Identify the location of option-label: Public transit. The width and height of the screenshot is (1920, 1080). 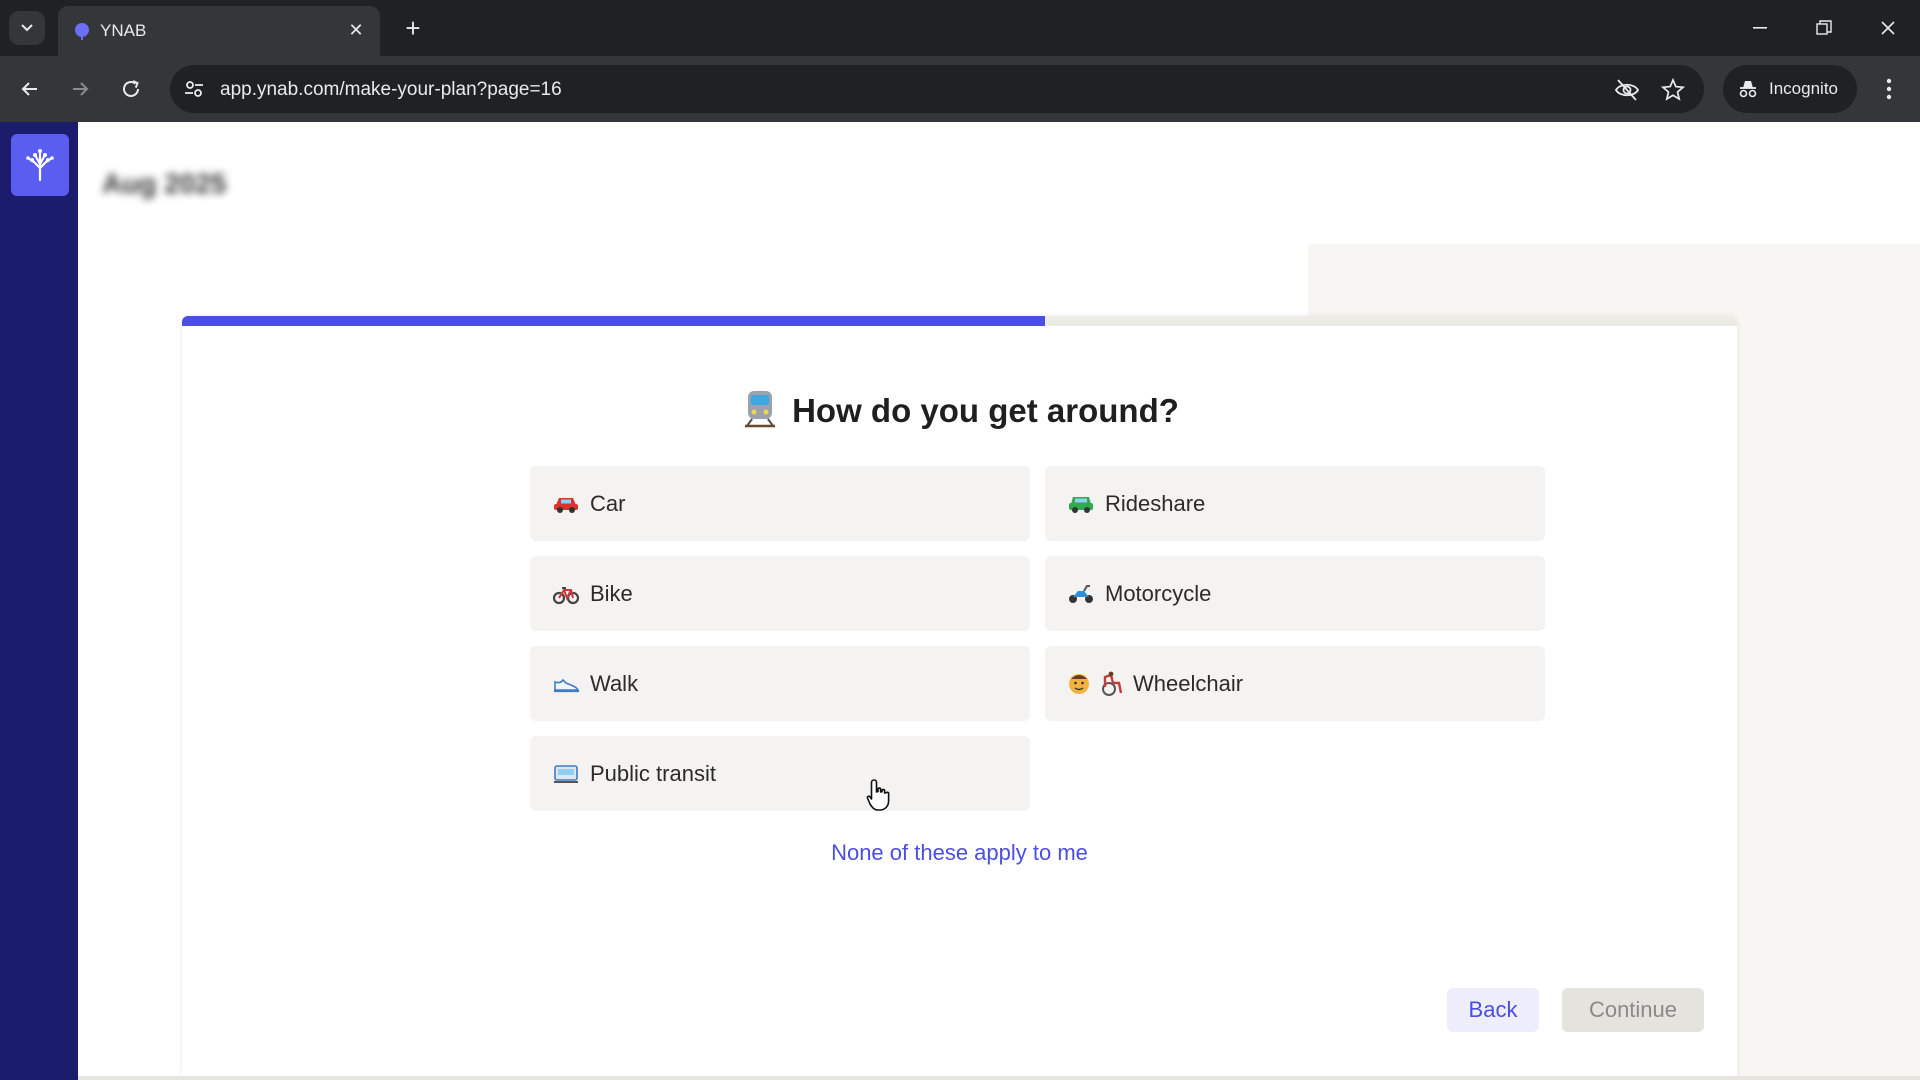
(653, 773).